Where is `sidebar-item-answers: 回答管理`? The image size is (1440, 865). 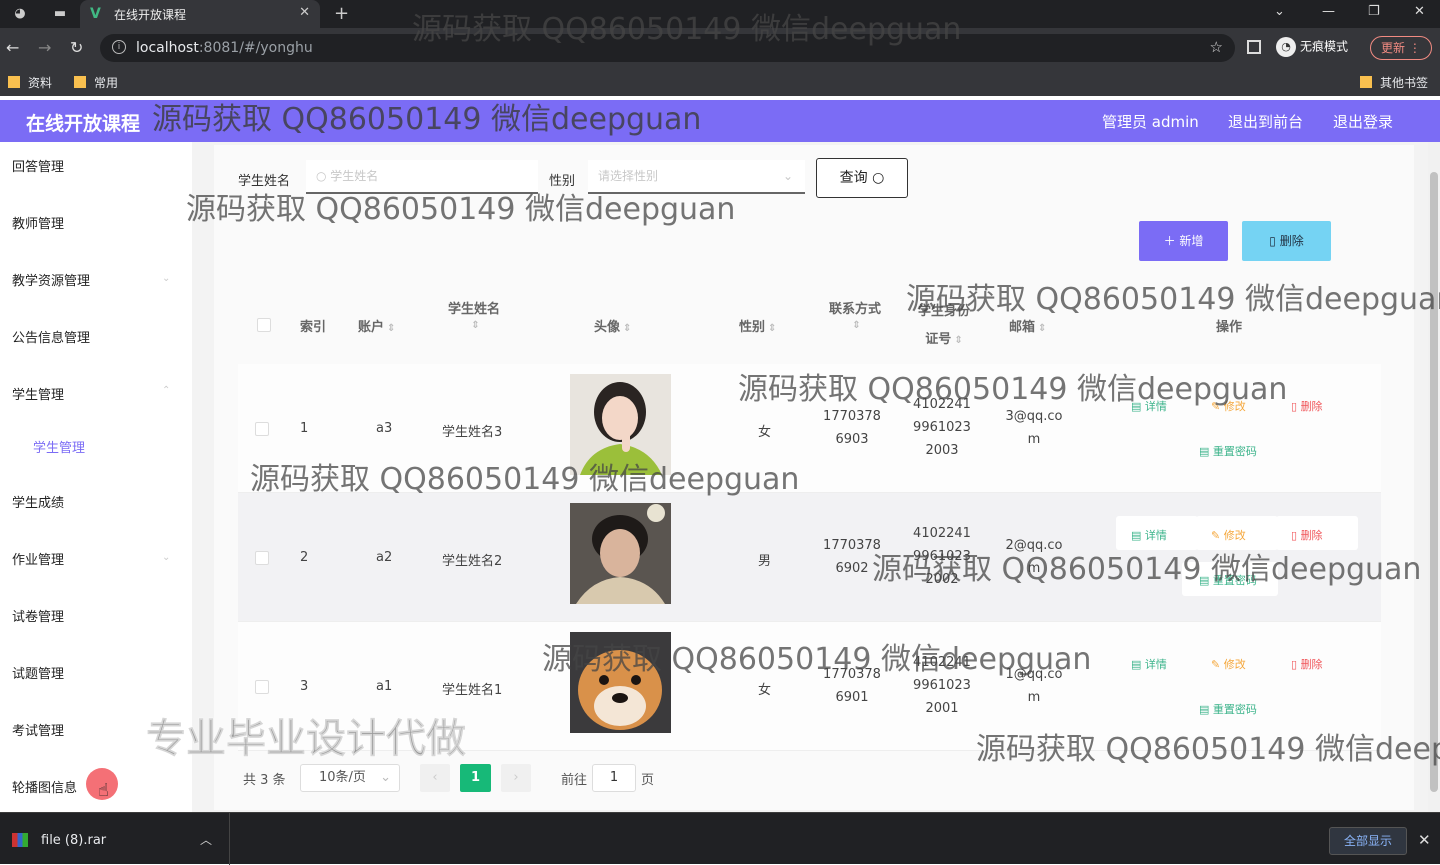 sidebar-item-answers: 回答管理 is located at coordinates (38, 165).